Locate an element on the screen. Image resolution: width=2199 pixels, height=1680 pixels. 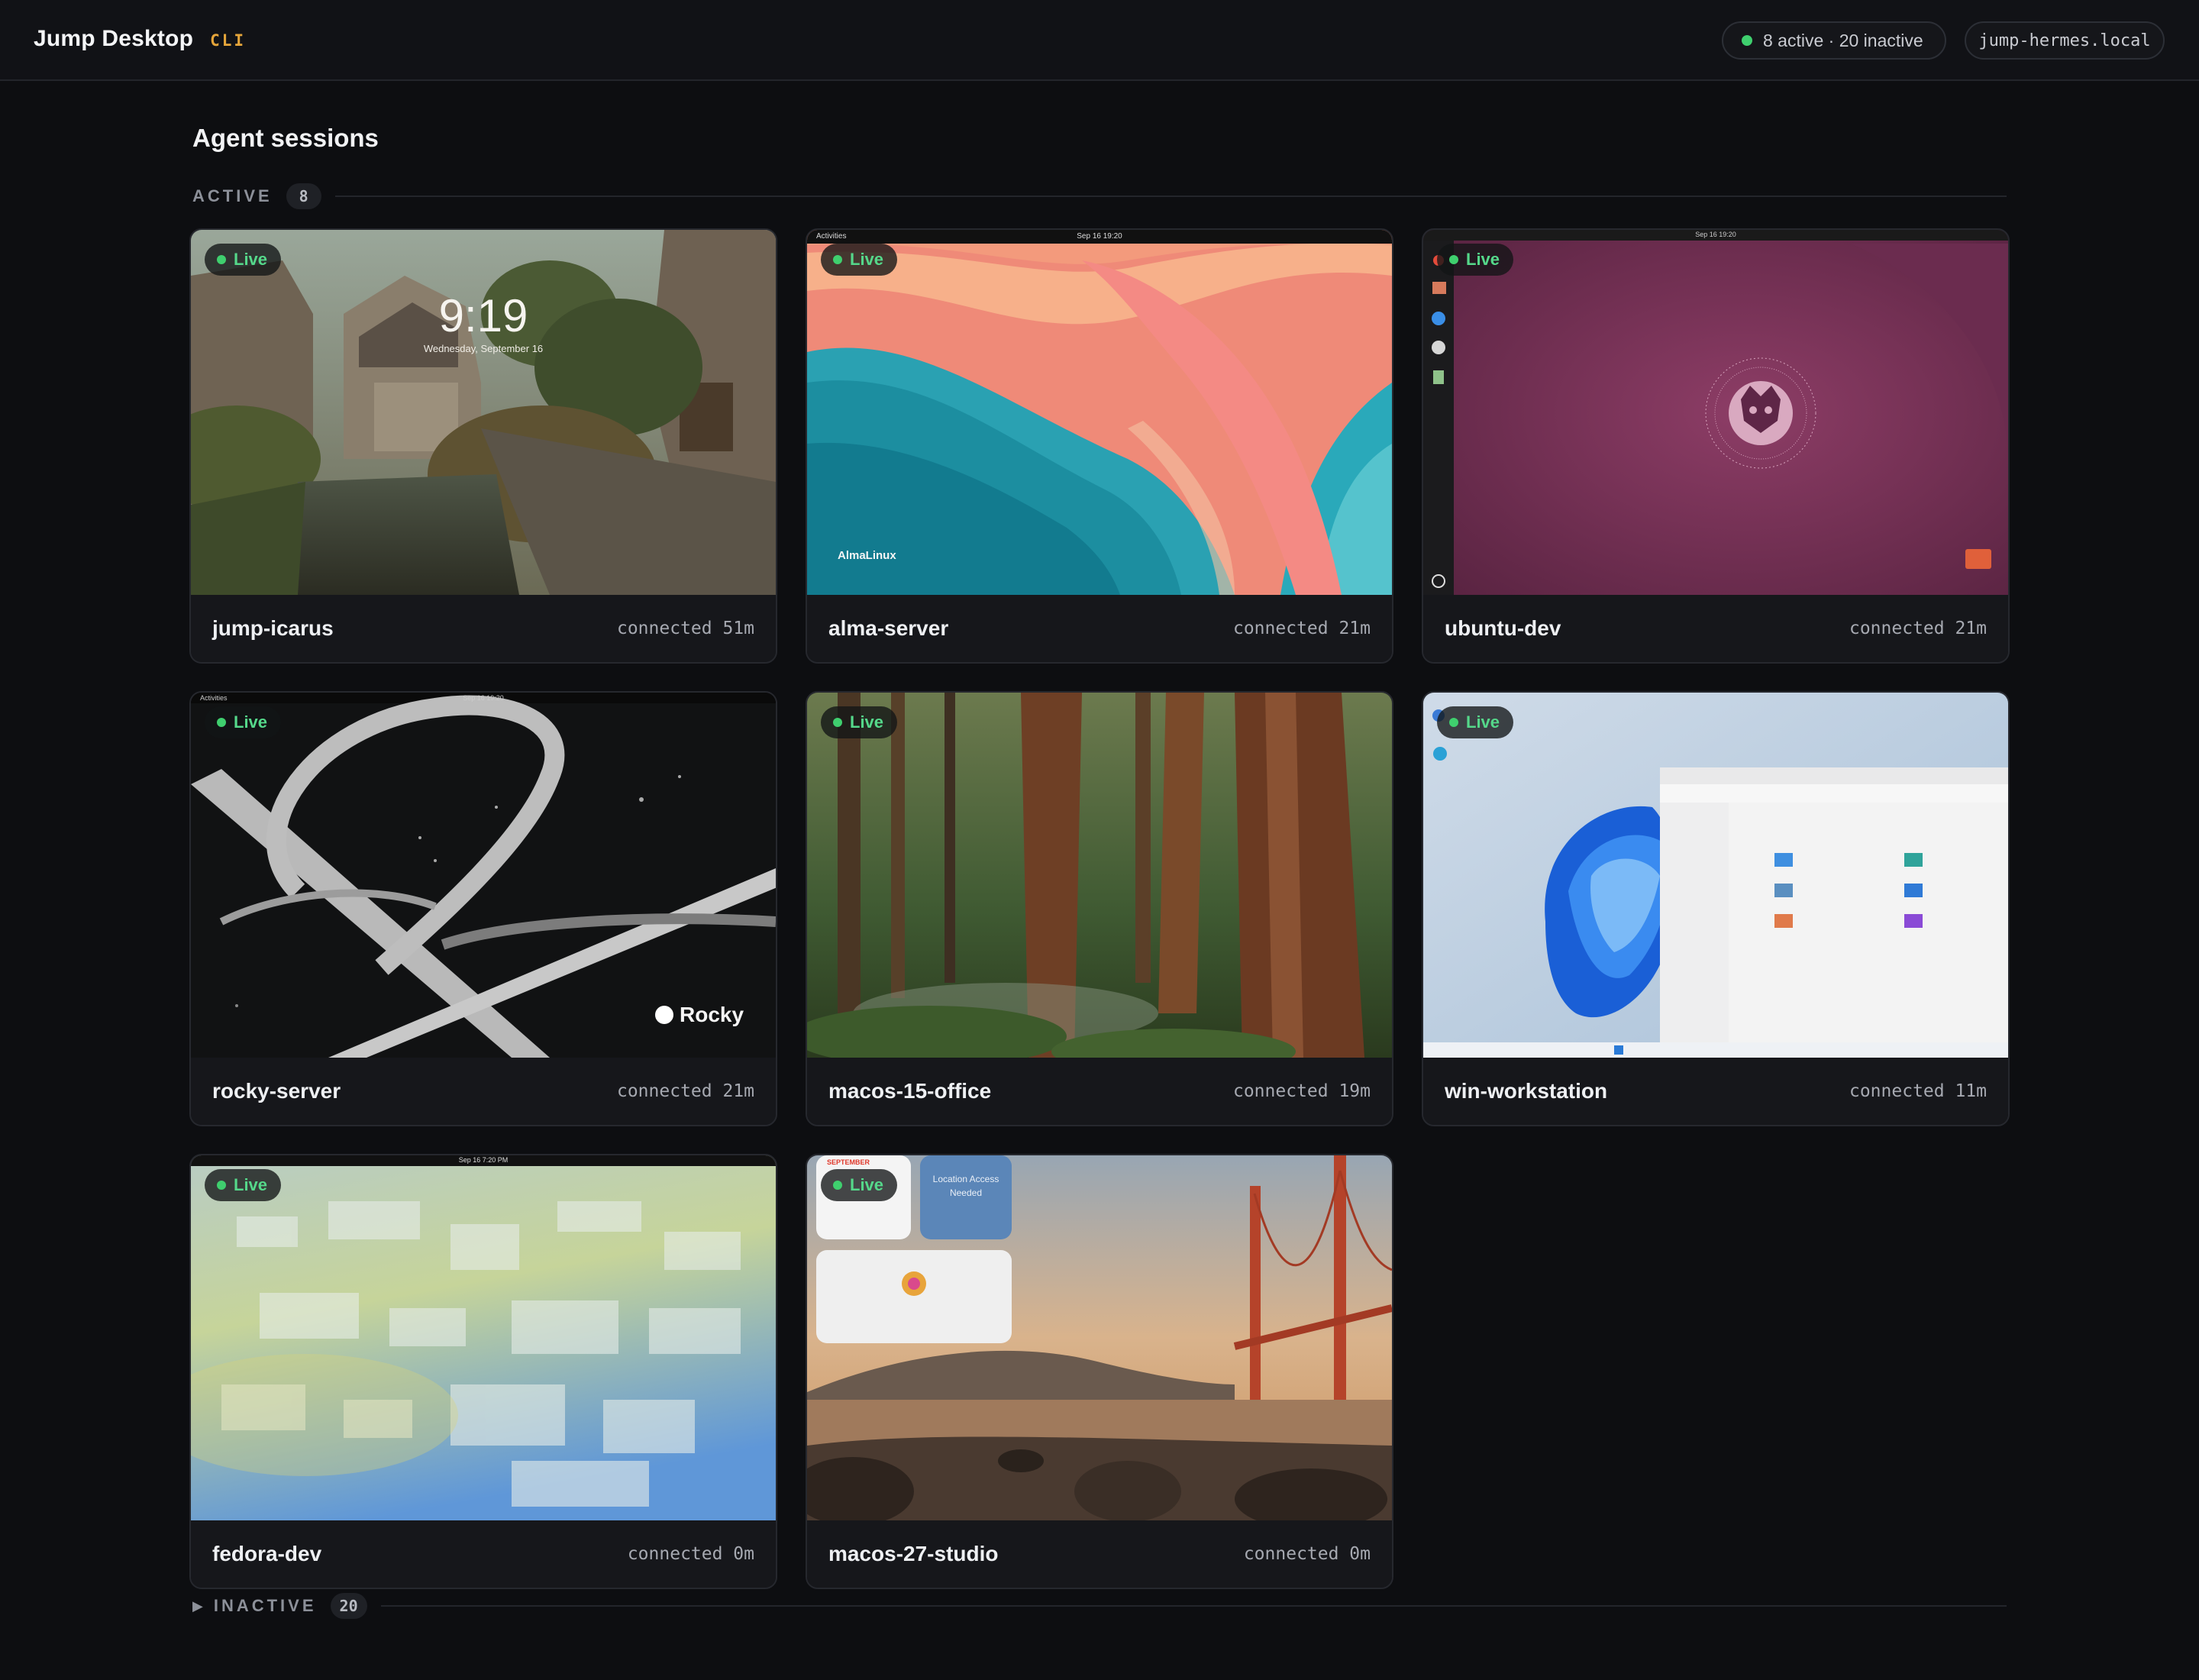
session-name: macos-27-studio is located at coordinates (913, 1553).